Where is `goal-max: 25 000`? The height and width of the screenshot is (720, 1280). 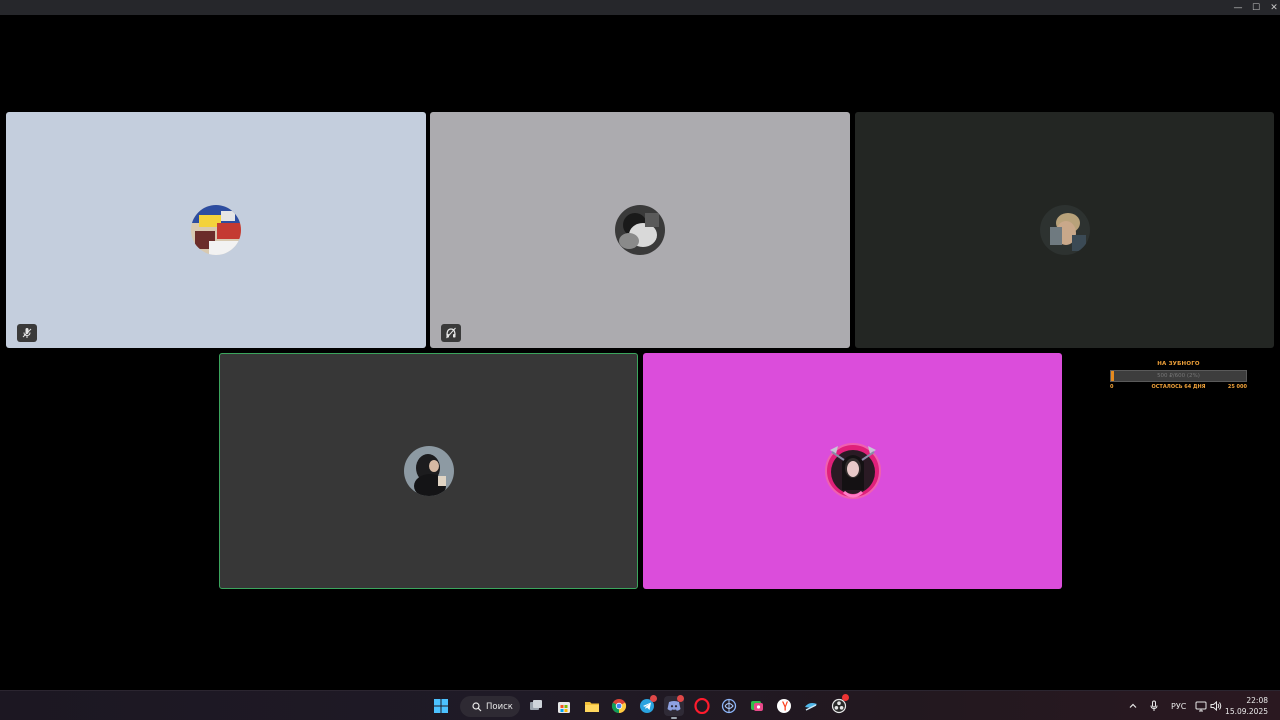
goal-max: 25 000 is located at coordinates (1237, 387).